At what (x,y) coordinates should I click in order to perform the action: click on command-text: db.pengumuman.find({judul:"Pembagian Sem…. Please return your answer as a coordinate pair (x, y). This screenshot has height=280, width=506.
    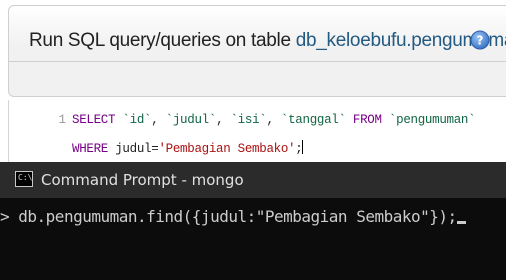
    Looking at the image, I should click on (233, 216).